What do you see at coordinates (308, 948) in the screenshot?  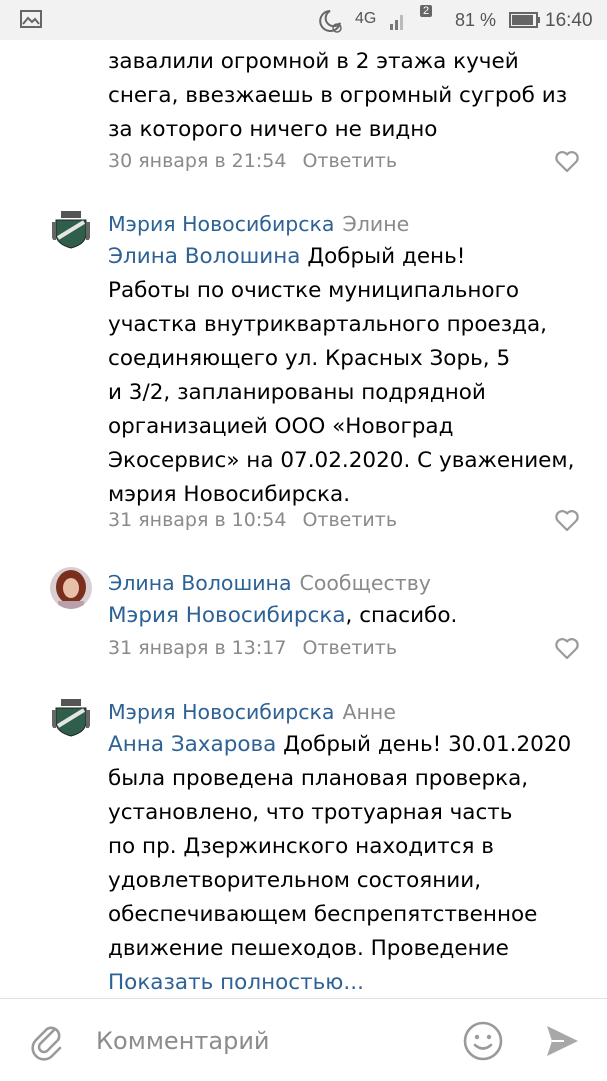 I see `comment-text-line: движение пешеходов. Проведение` at bounding box center [308, 948].